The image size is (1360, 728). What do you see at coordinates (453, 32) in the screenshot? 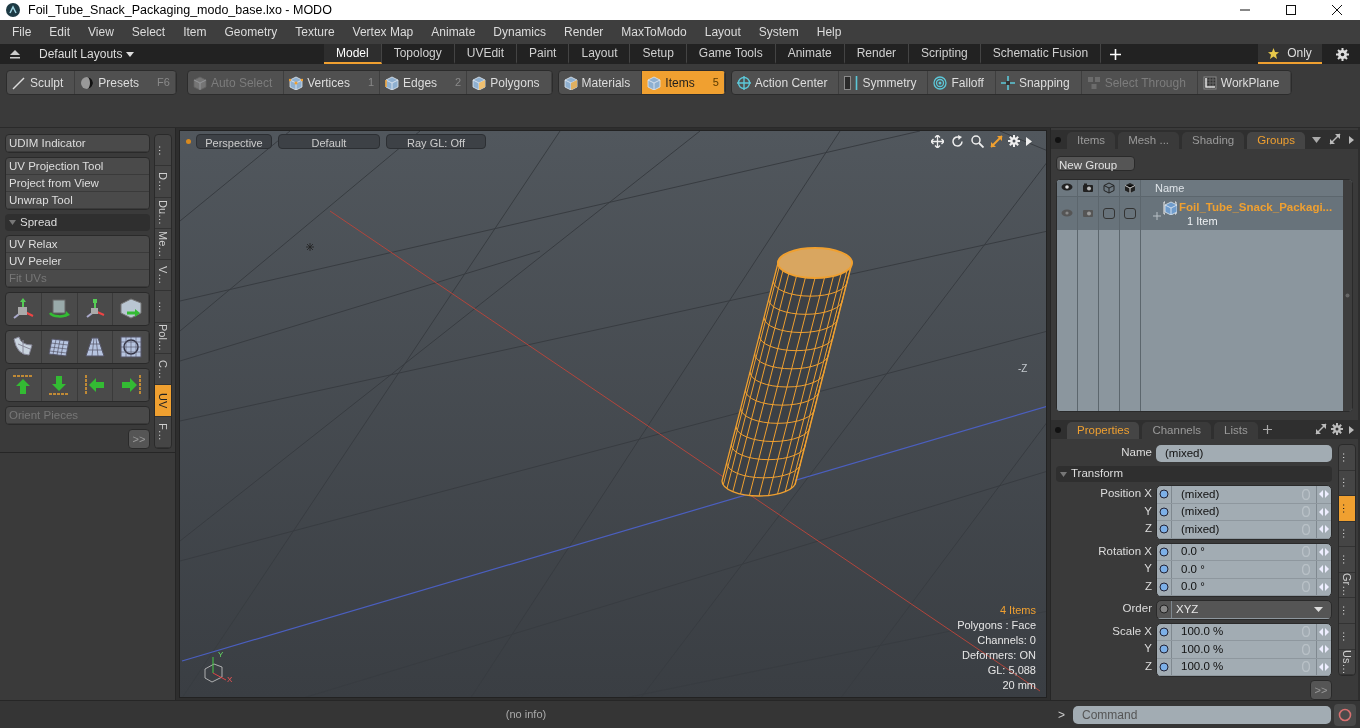
I see `menu-item: Animate` at bounding box center [453, 32].